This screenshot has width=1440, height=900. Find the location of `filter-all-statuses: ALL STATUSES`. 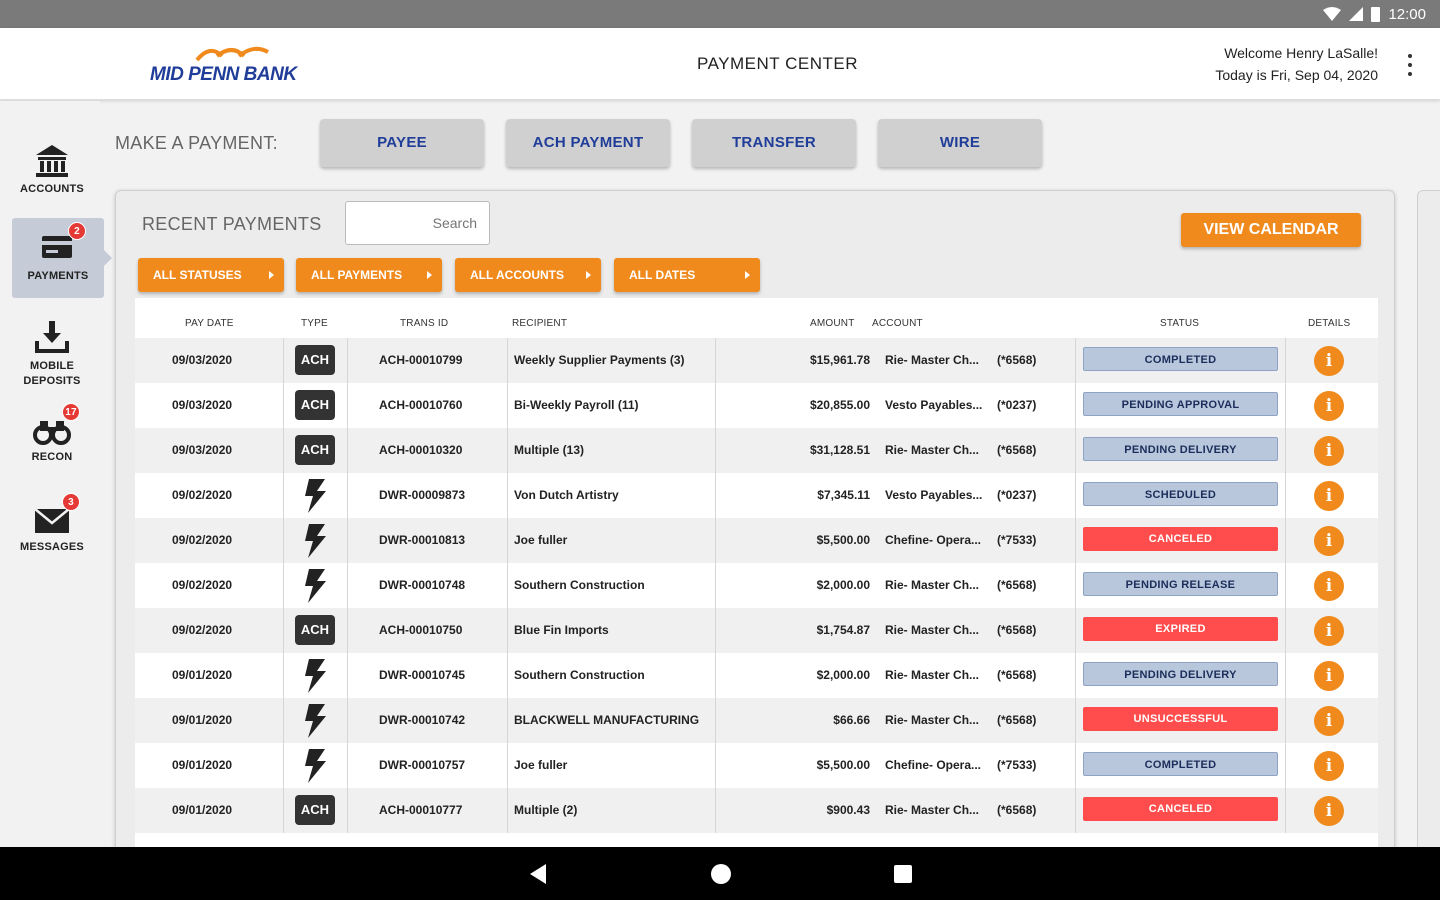

filter-all-statuses: ALL STATUSES is located at coordinates (211, 275).